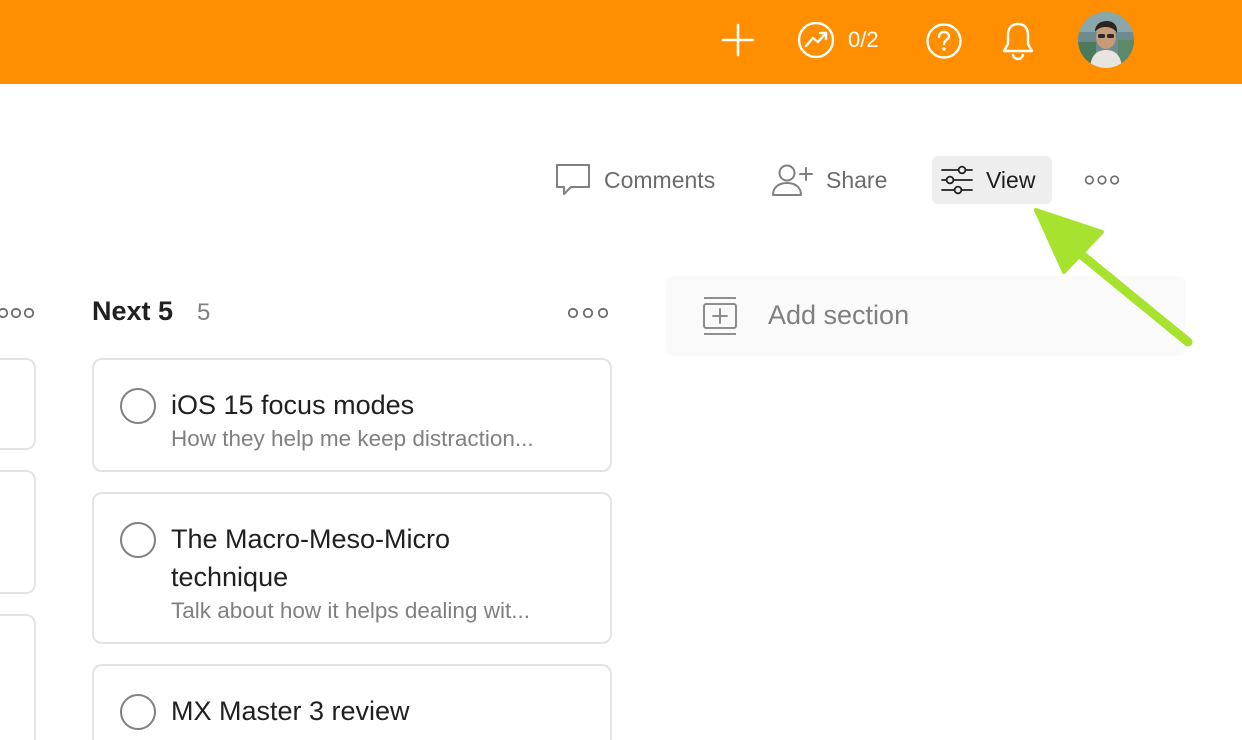 The width and height of the screenshot is (1242, 740). What do you see at coordinates (311, 558) in the screenshot?
I see `task-title: The Macro-Meso-Micro technique` at bounding box center [311, 558].